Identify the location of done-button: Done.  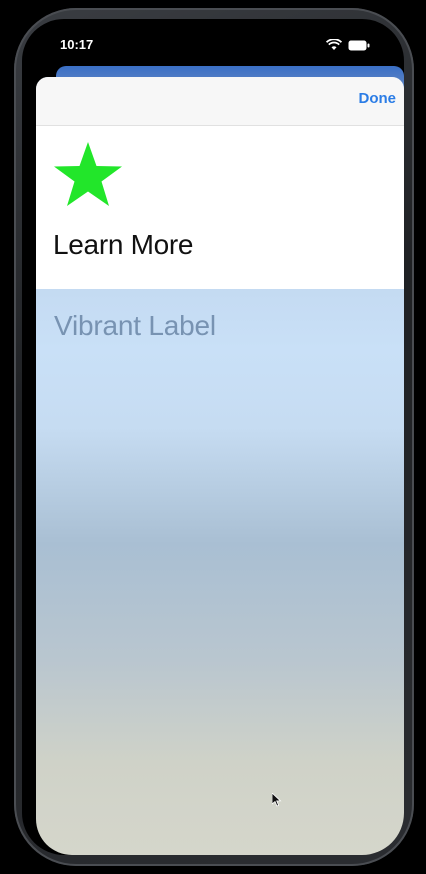
(378, 98).